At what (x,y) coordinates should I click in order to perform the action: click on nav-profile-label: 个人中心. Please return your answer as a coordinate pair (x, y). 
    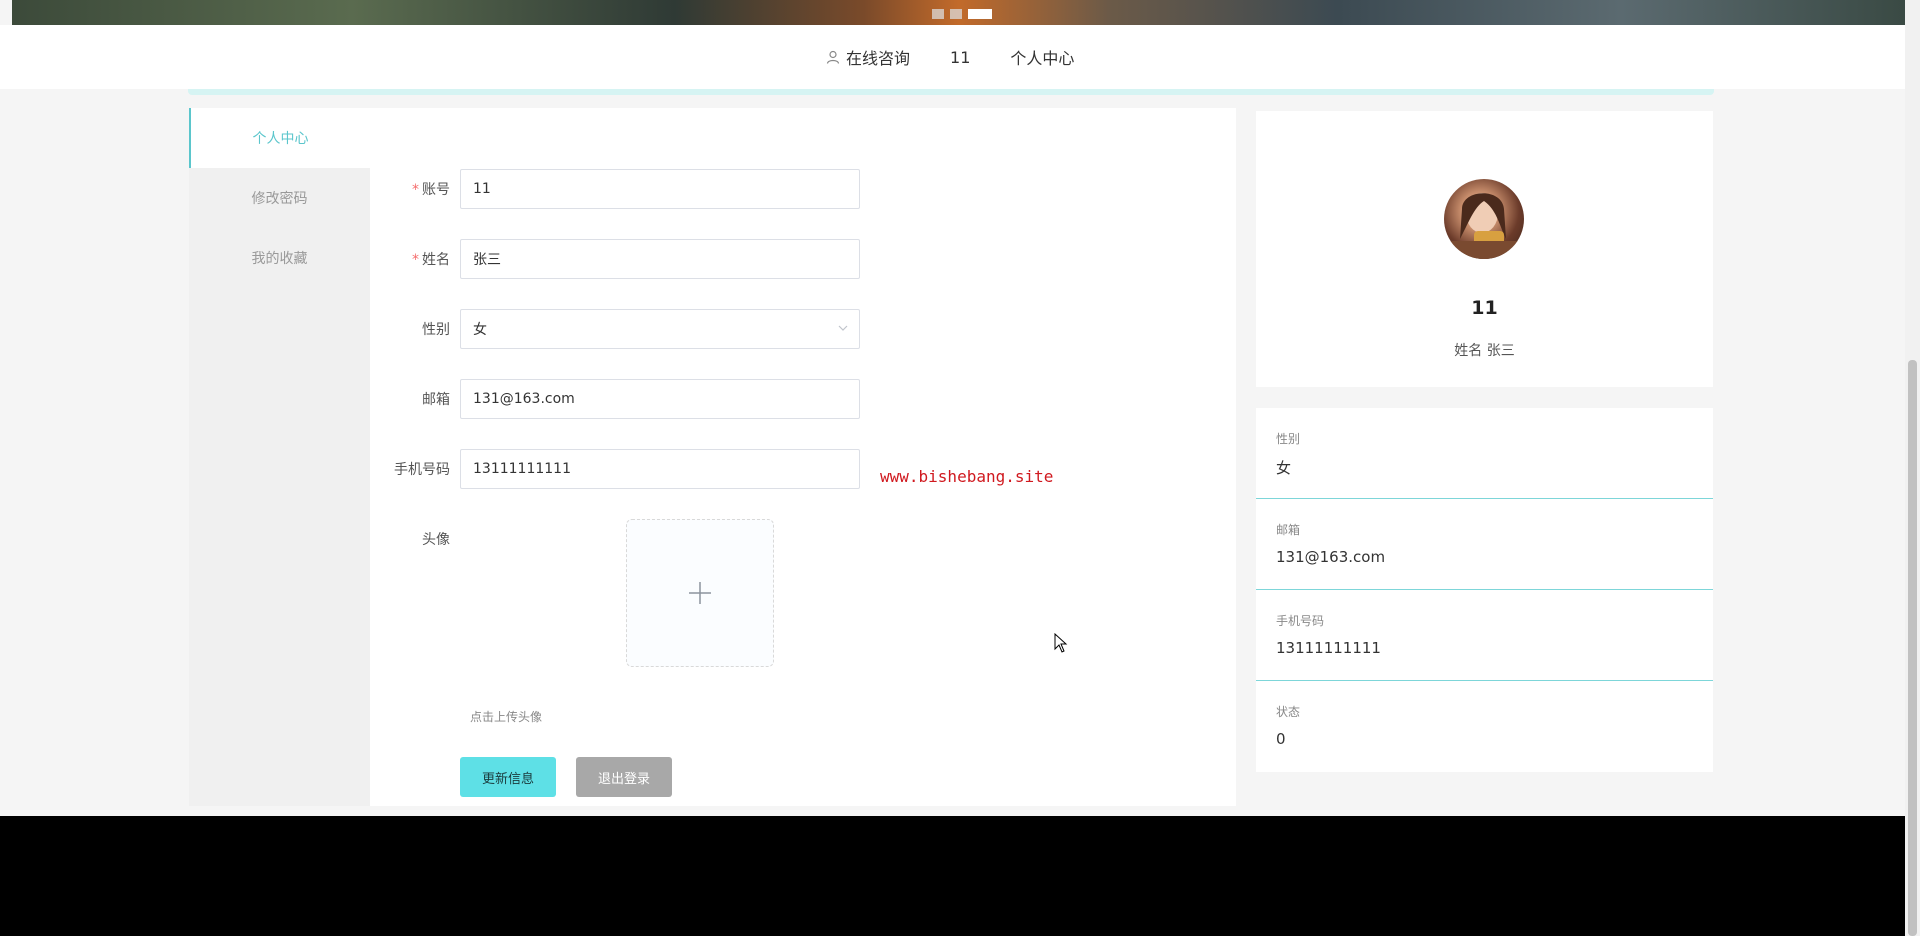
    Looking at the image, I should click on (1042, 58).